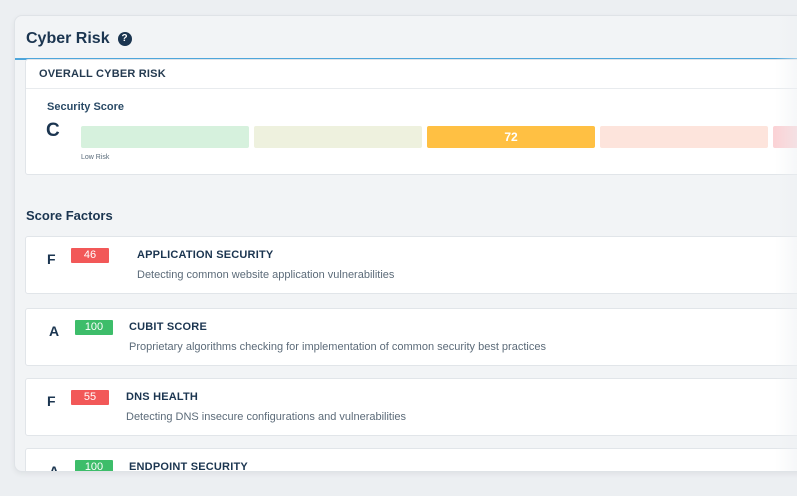 This screenshot has width=797, height=496. Describe the element at coordinates (86, 107) in the screenshot. I see `security-score-label: Security Score` at that location.